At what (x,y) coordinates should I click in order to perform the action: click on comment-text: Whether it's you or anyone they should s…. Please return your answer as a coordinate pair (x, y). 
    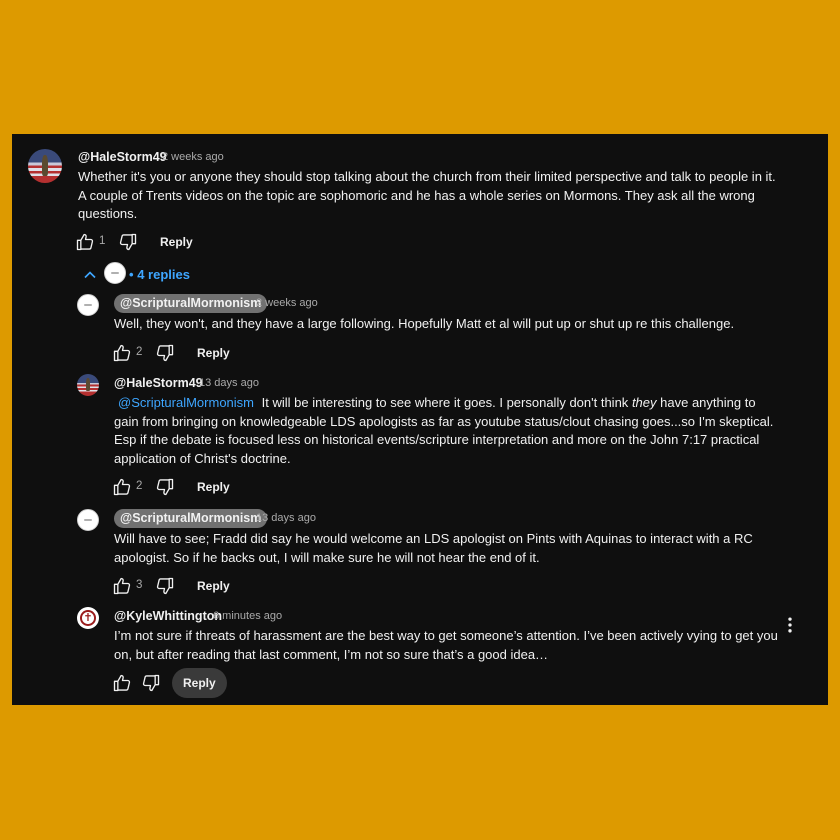
    Looking at the image, I should click on (427, 195).